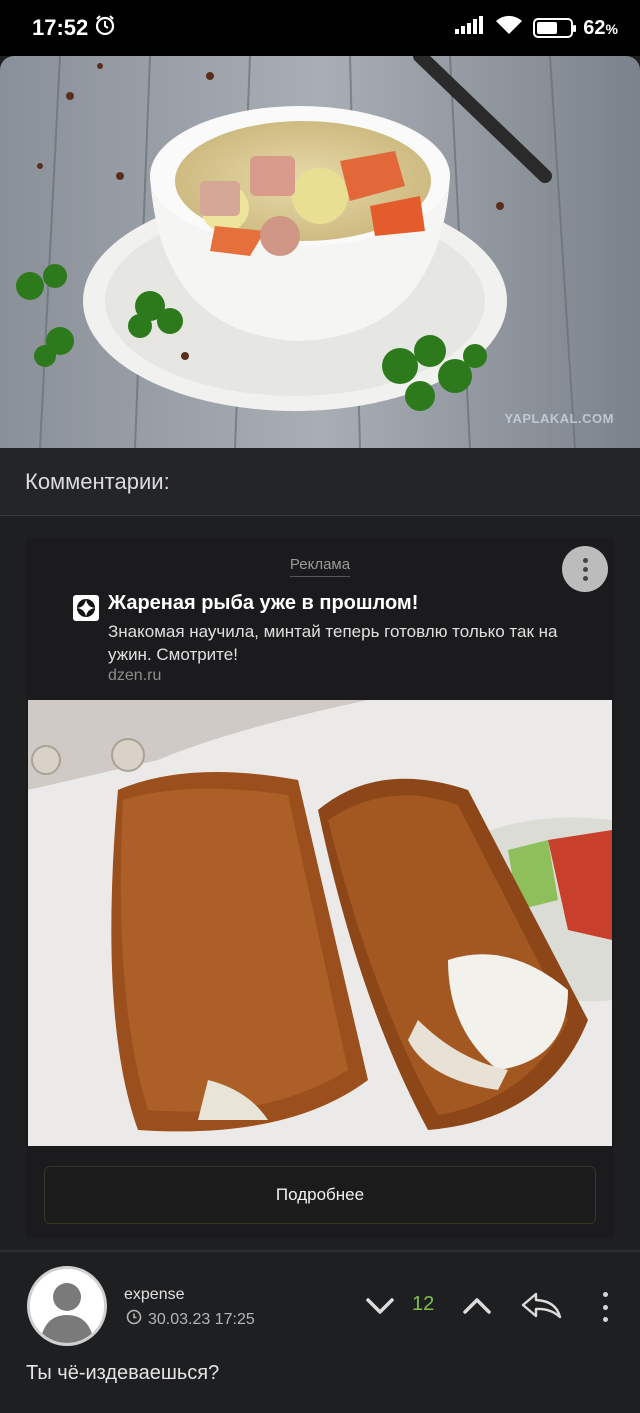 The height and width of the screenshot is (1413, 640). I want to click on comments-header: Комментарии:, so click(320, 482).